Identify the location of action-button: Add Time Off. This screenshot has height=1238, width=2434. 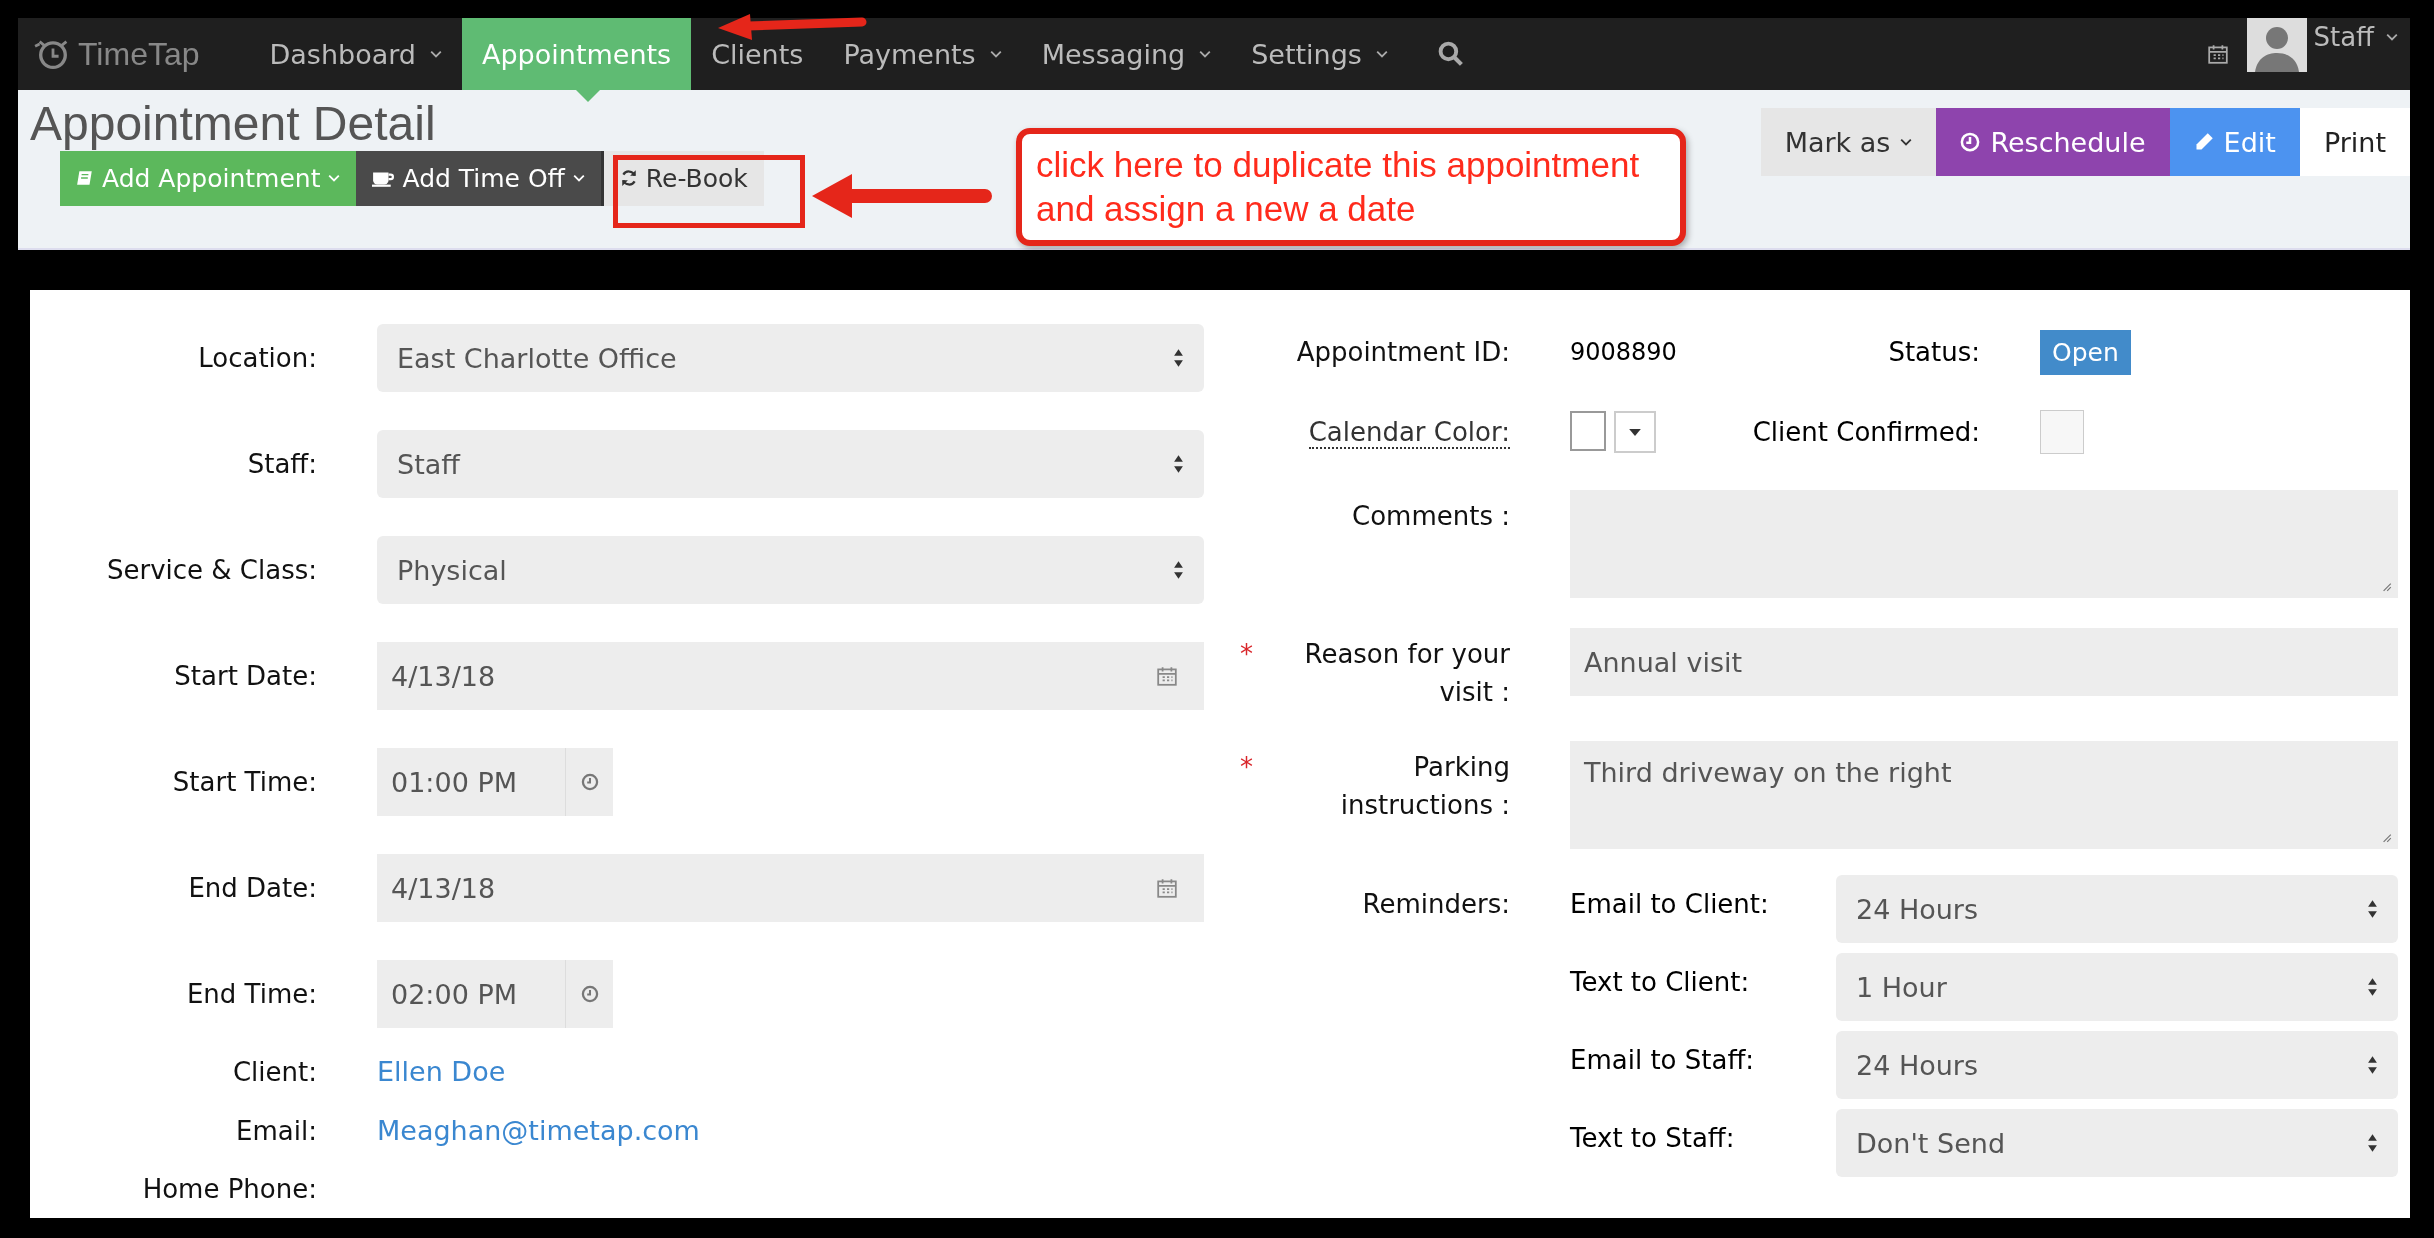
(478, 178).